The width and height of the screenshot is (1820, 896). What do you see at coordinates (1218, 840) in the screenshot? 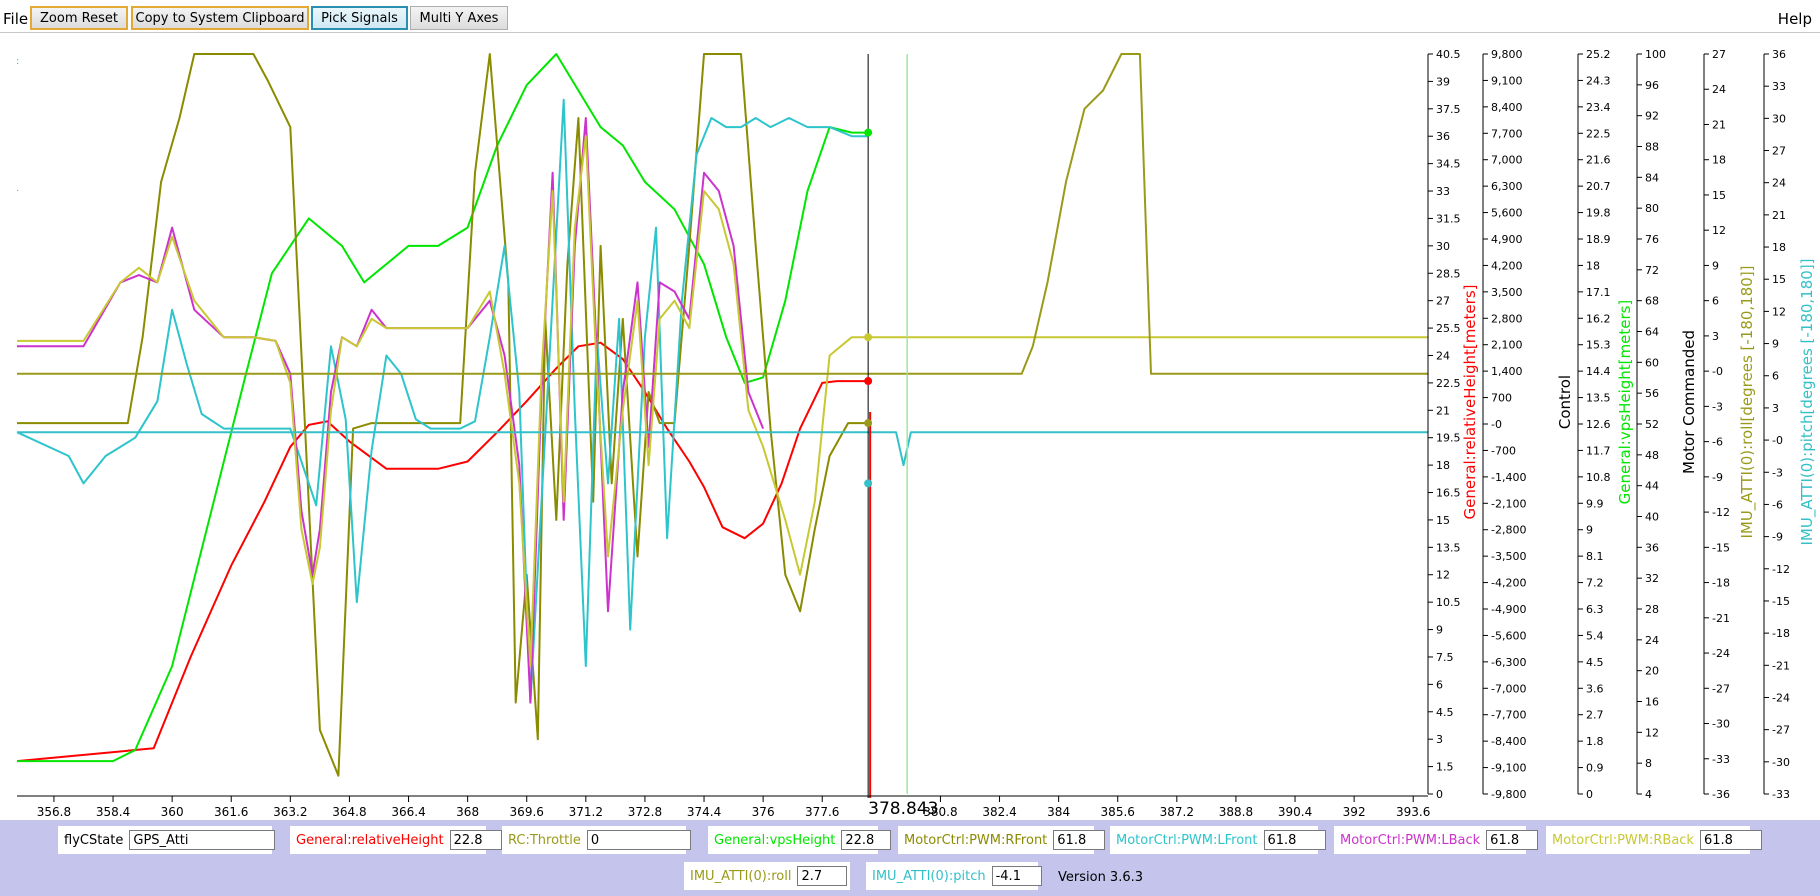
I see `signal-readout: MotorCtrl:PWM:LFront` at bounding box center [1218, 840].